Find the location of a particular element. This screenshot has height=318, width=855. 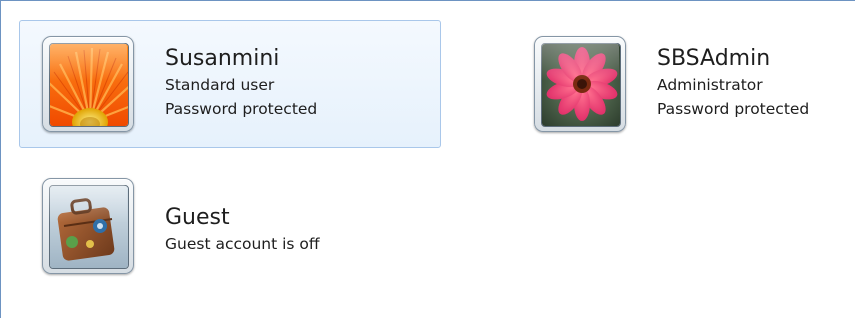

pink-flower-icon is located at coordinates (581, 85).